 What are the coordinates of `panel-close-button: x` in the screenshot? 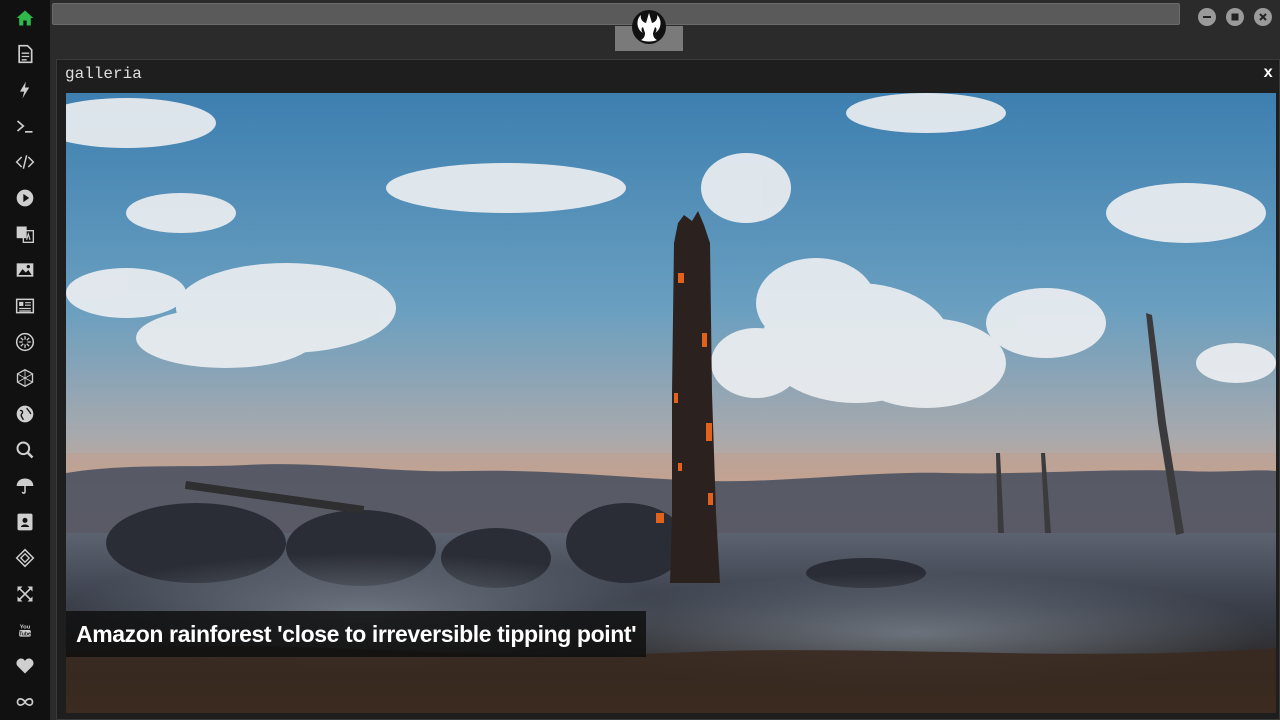 It's located at (1268, 73).